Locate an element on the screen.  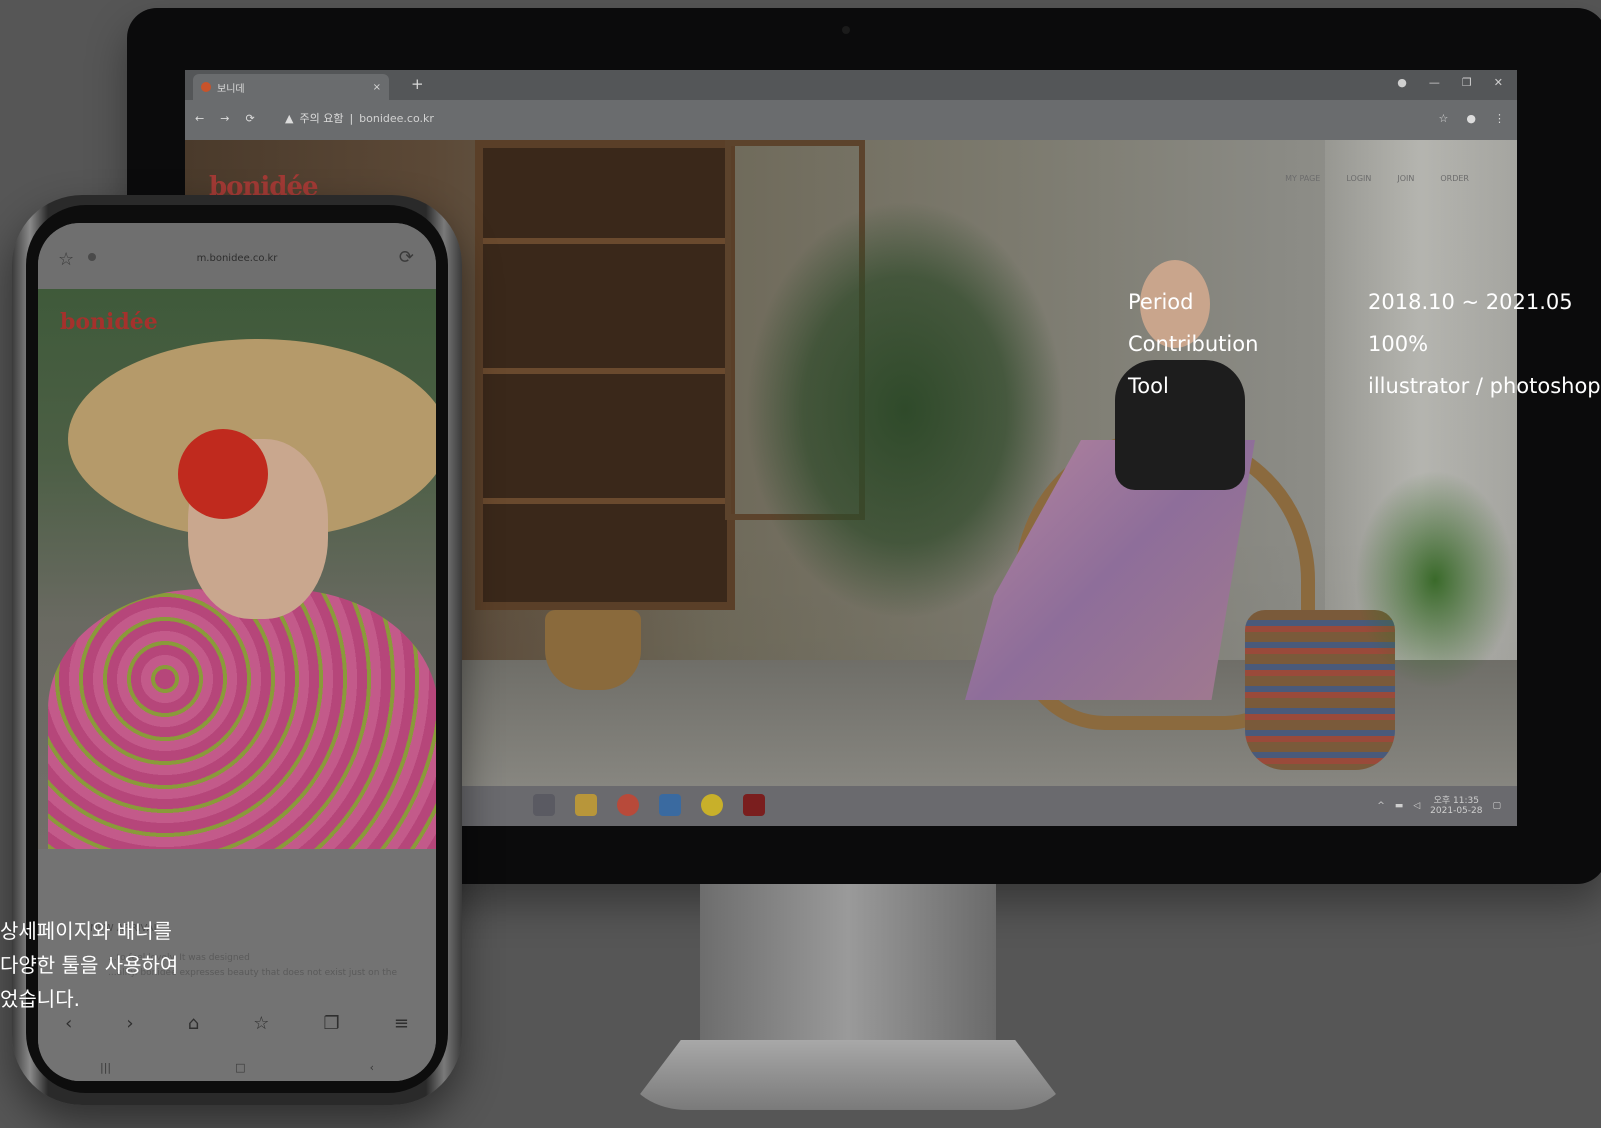
system-back-icon: ‹ is located at coordinates (372, 1067).